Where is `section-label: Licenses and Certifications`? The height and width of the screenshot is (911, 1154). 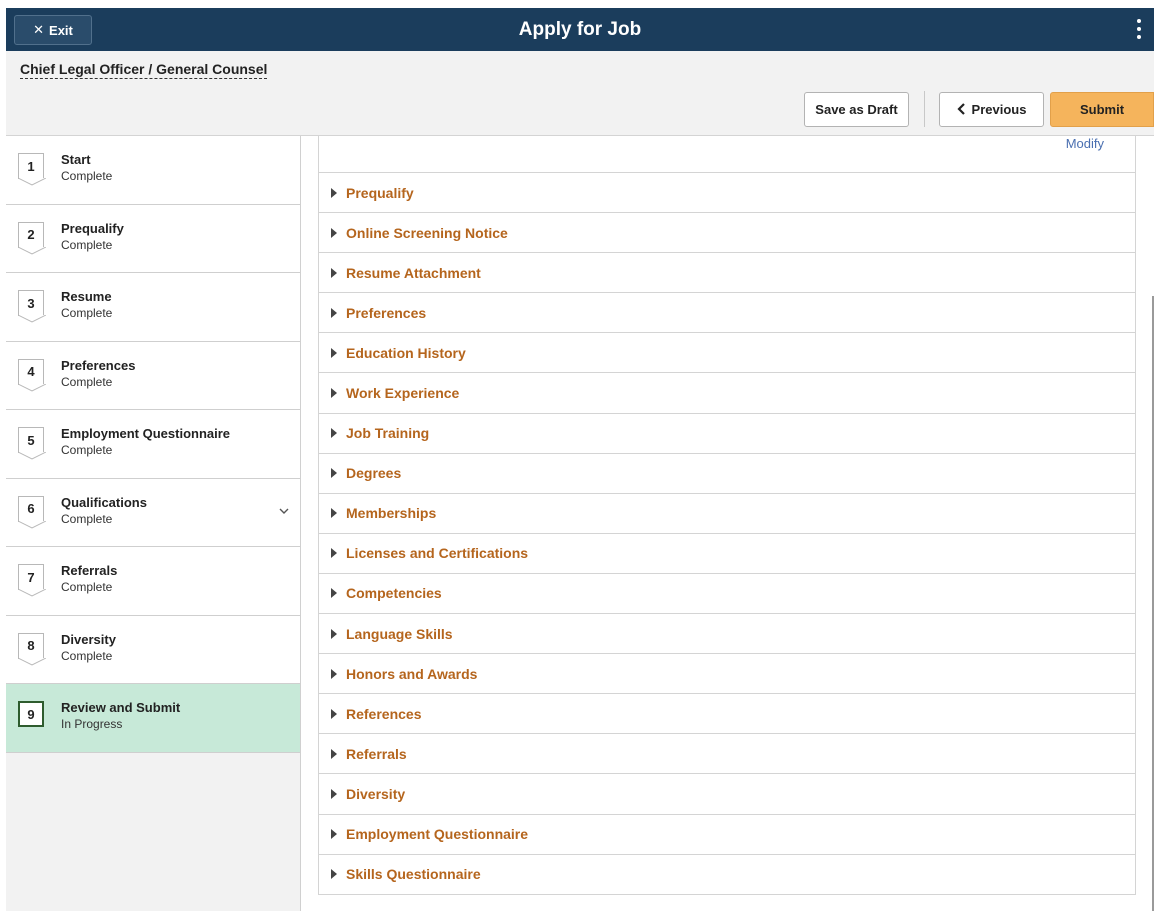 section-label: Licenses and Certifications is located at coordinates (437, 553).